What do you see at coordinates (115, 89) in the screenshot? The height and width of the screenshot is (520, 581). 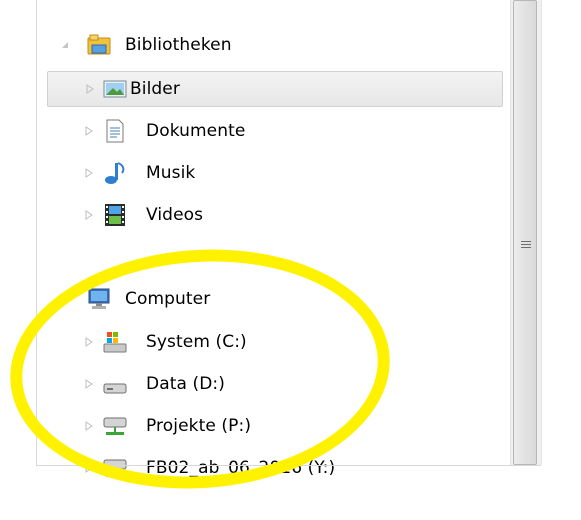 I see `pictures-icon` at bounding box center [115, 89].